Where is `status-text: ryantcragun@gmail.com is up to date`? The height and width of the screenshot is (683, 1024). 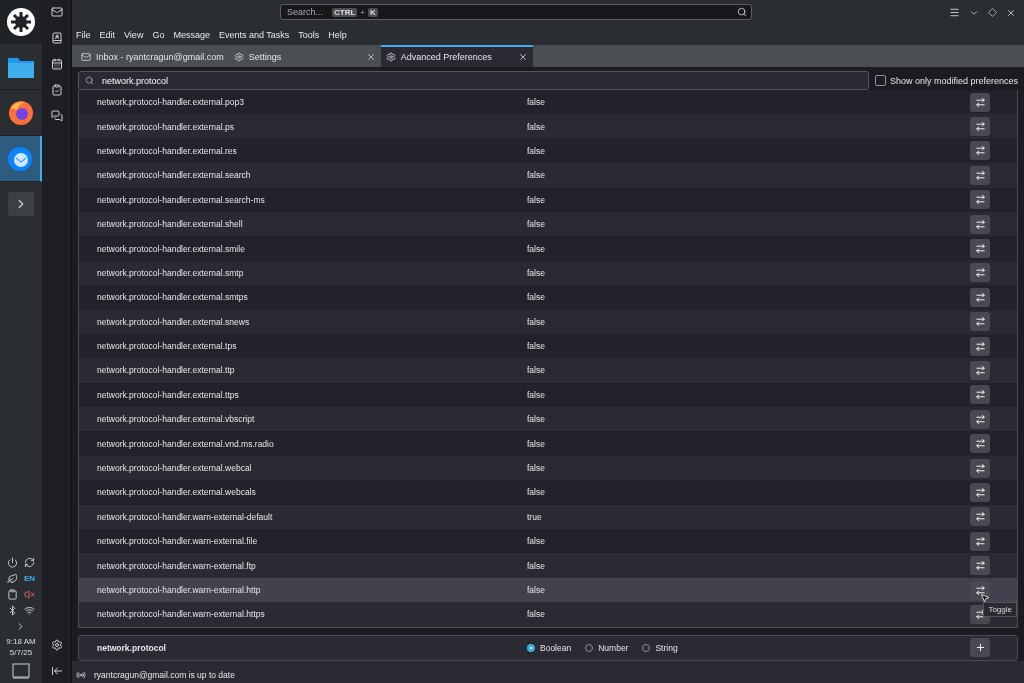 status-text: ryantcragun@gmail.com is up to date is located at coordinates (164, 675).